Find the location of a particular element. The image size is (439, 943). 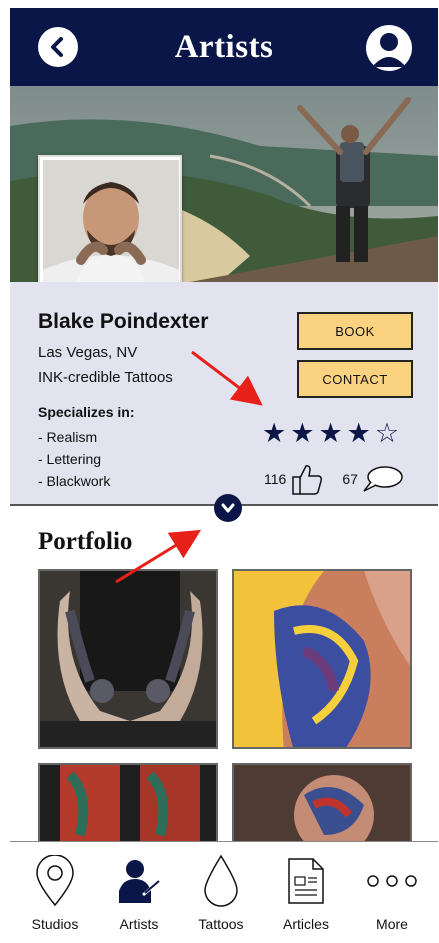

thumbs-up-icon is located at coordinates (307, 479).